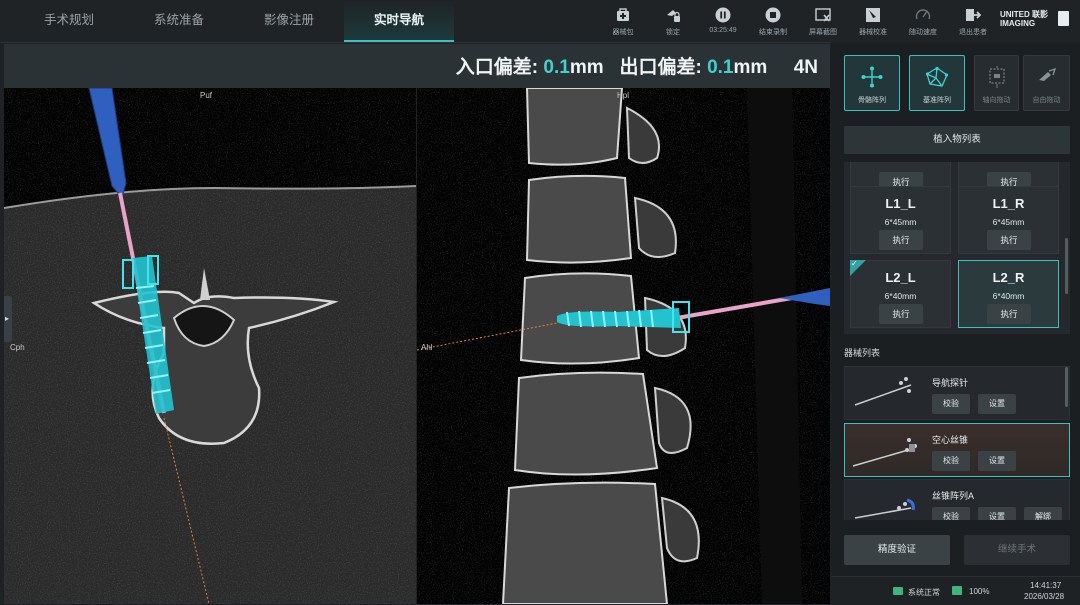  I want to click on exit-icon, so click(974, 15).